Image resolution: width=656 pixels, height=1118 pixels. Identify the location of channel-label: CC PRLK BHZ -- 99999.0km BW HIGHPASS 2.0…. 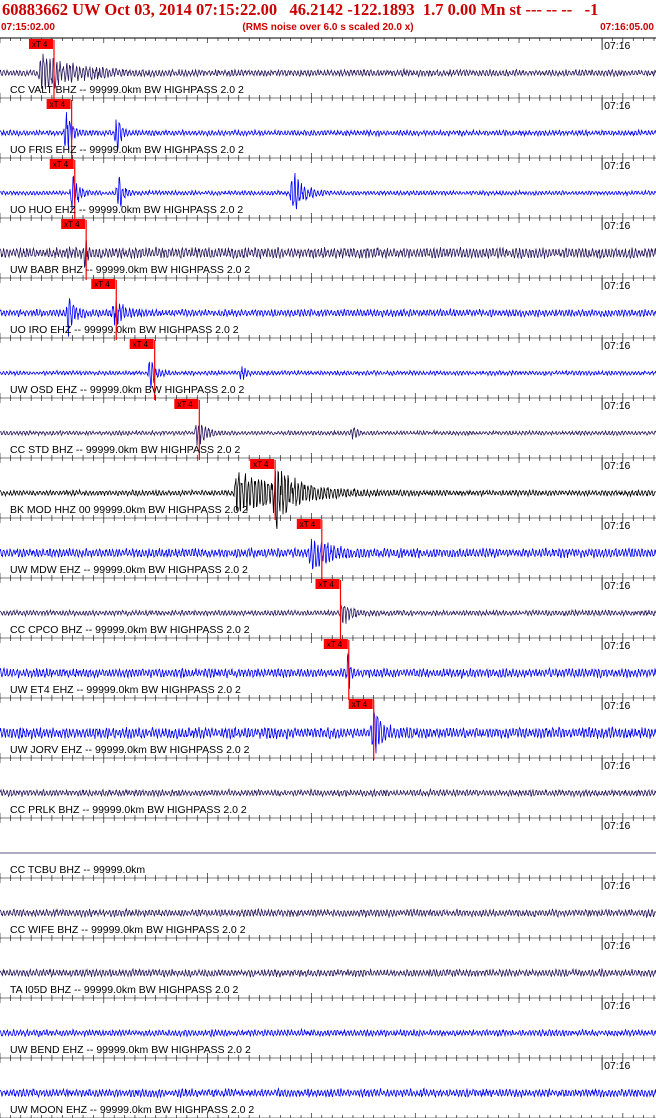
(128, 810).